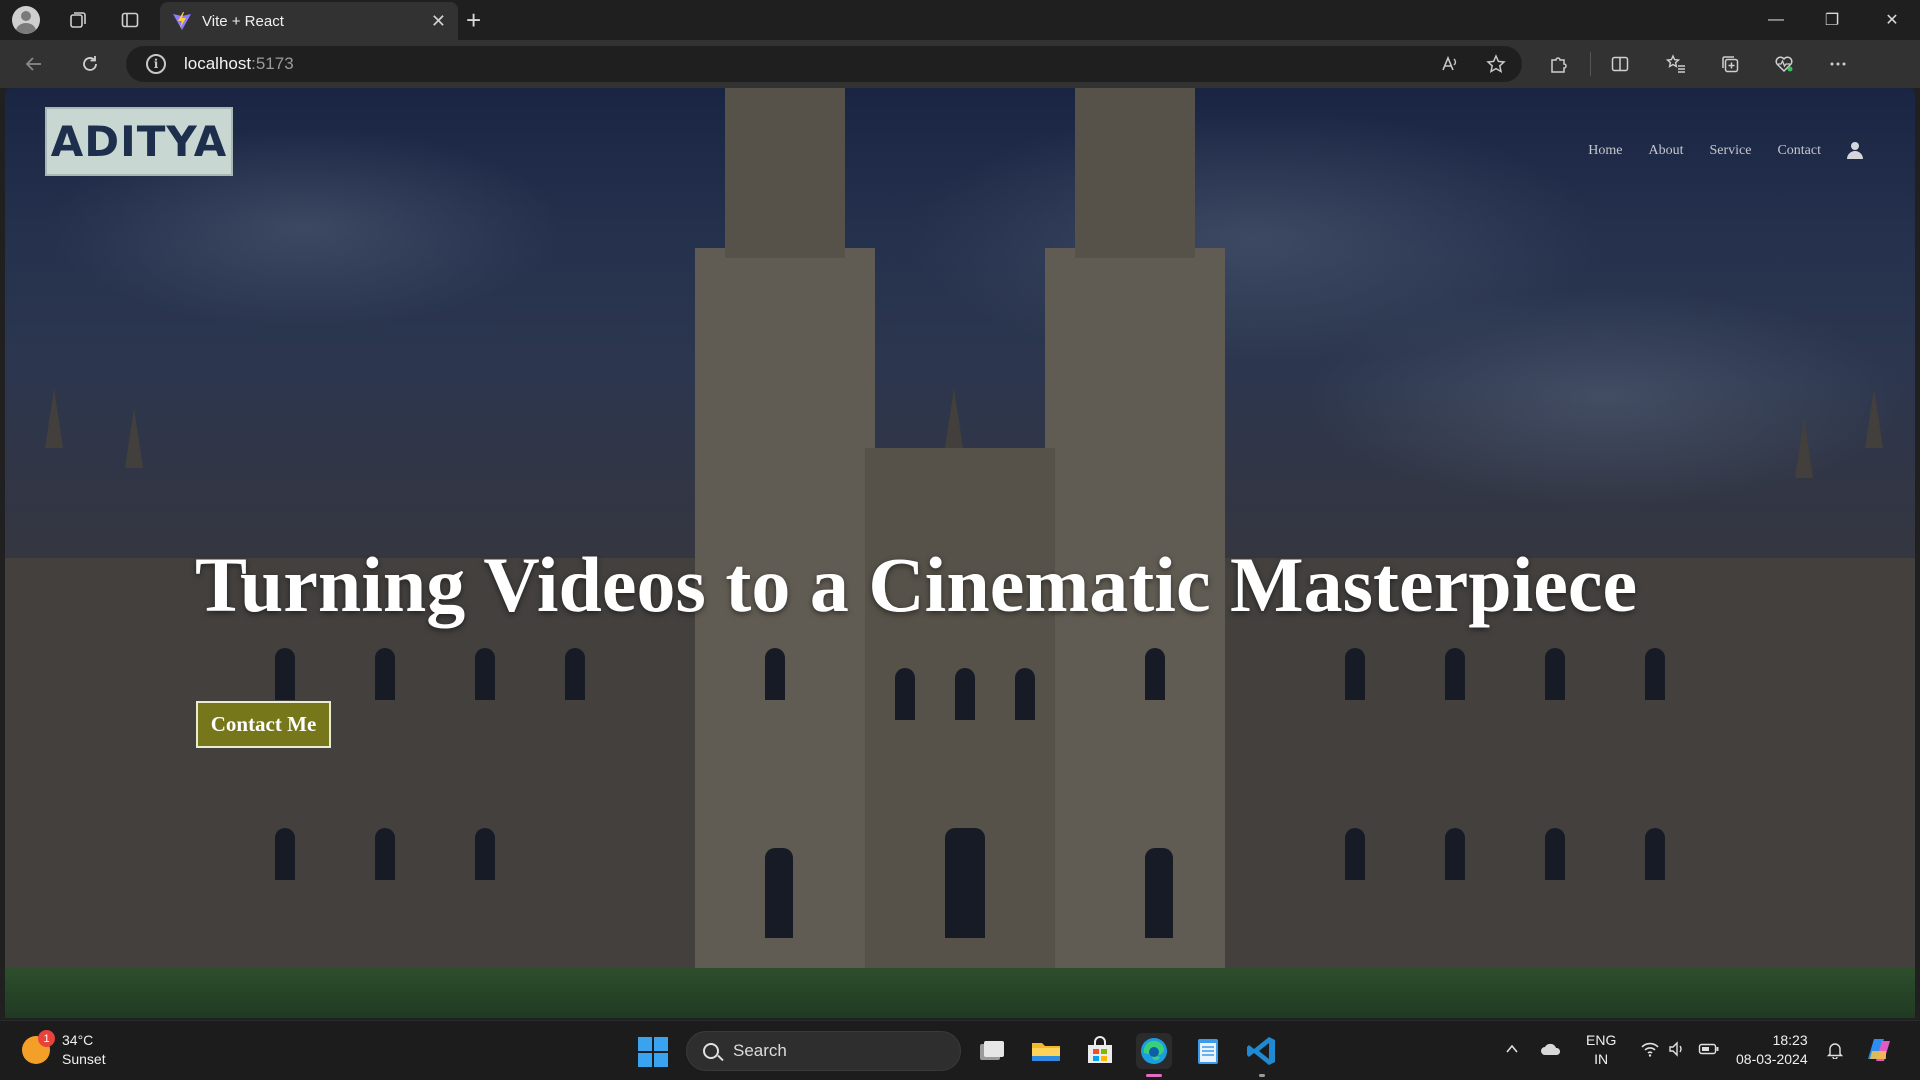  I want to click on onedrive-cloud-icon, so click(1551, 1051).